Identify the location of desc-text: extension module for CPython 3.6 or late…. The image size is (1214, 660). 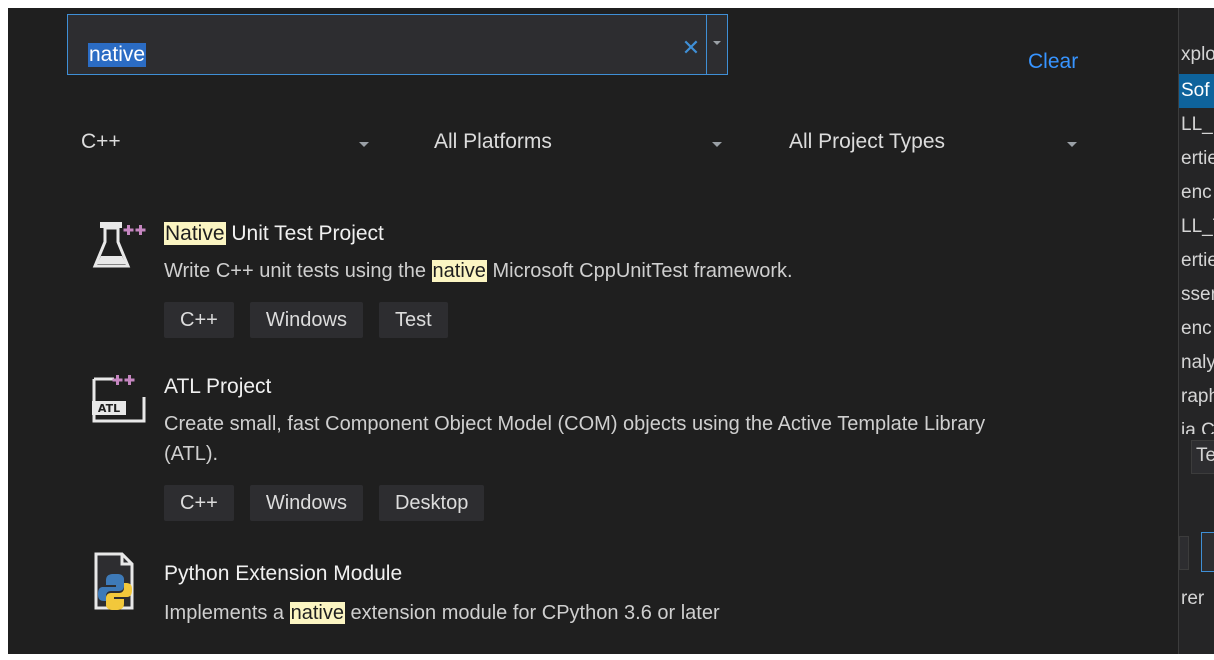
(532, 613).